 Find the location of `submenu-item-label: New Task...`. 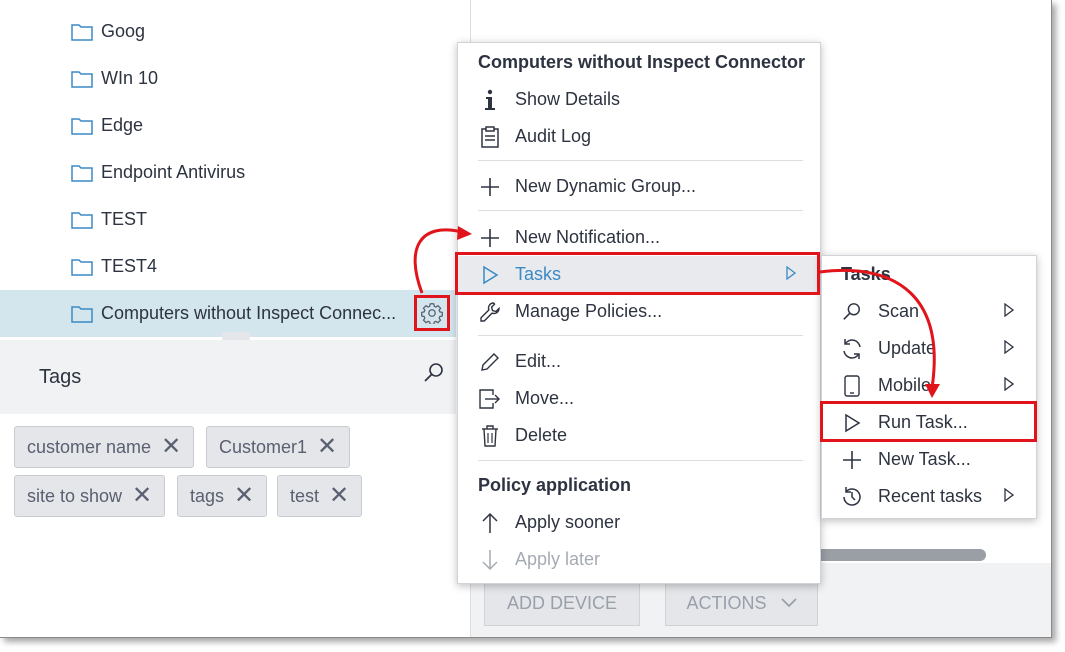

submenu-item-label: New Task... is located at coordinates (924, 459).